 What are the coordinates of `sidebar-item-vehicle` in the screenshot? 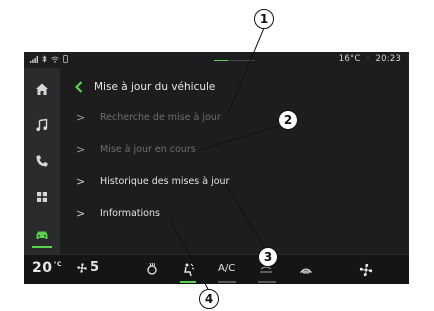 It's located at (42, 235).